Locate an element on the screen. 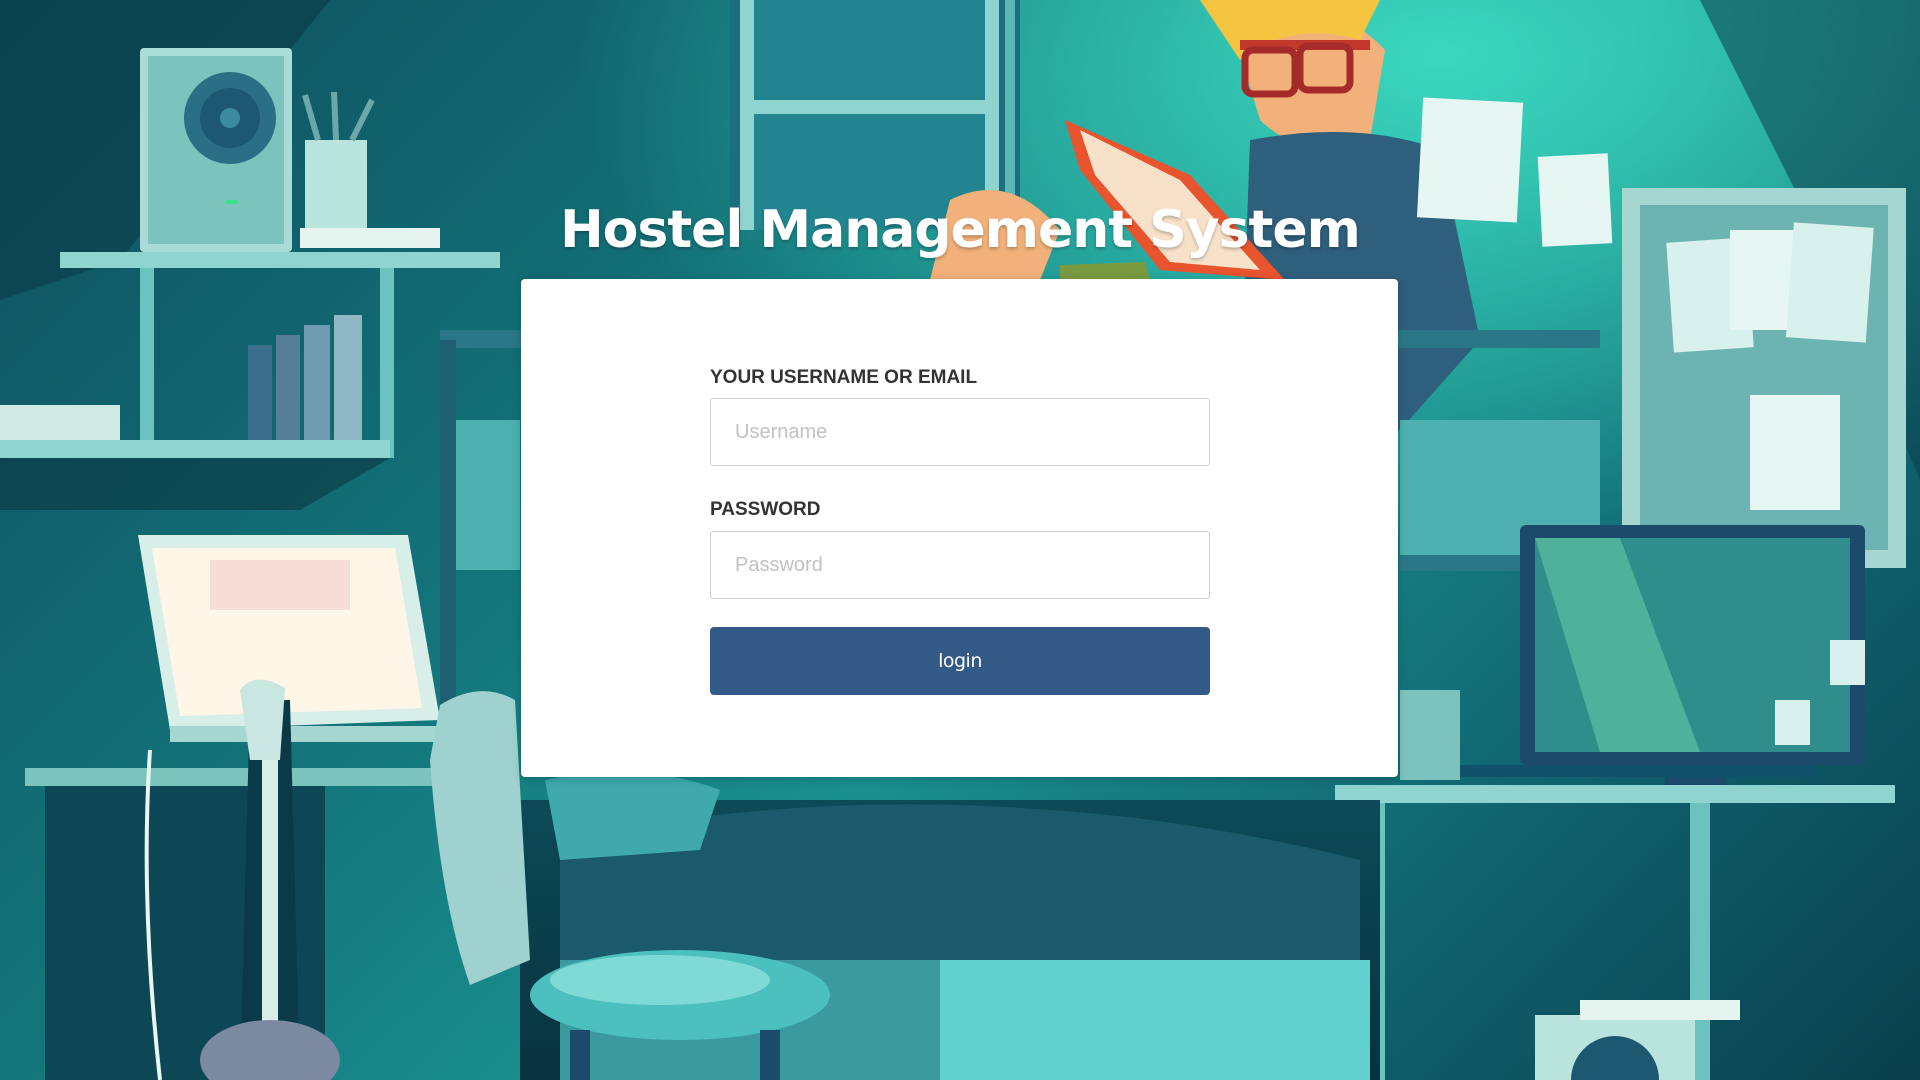  username-label: YOUR USERNAME OR EMAIL is located at coordinates (844, 377).